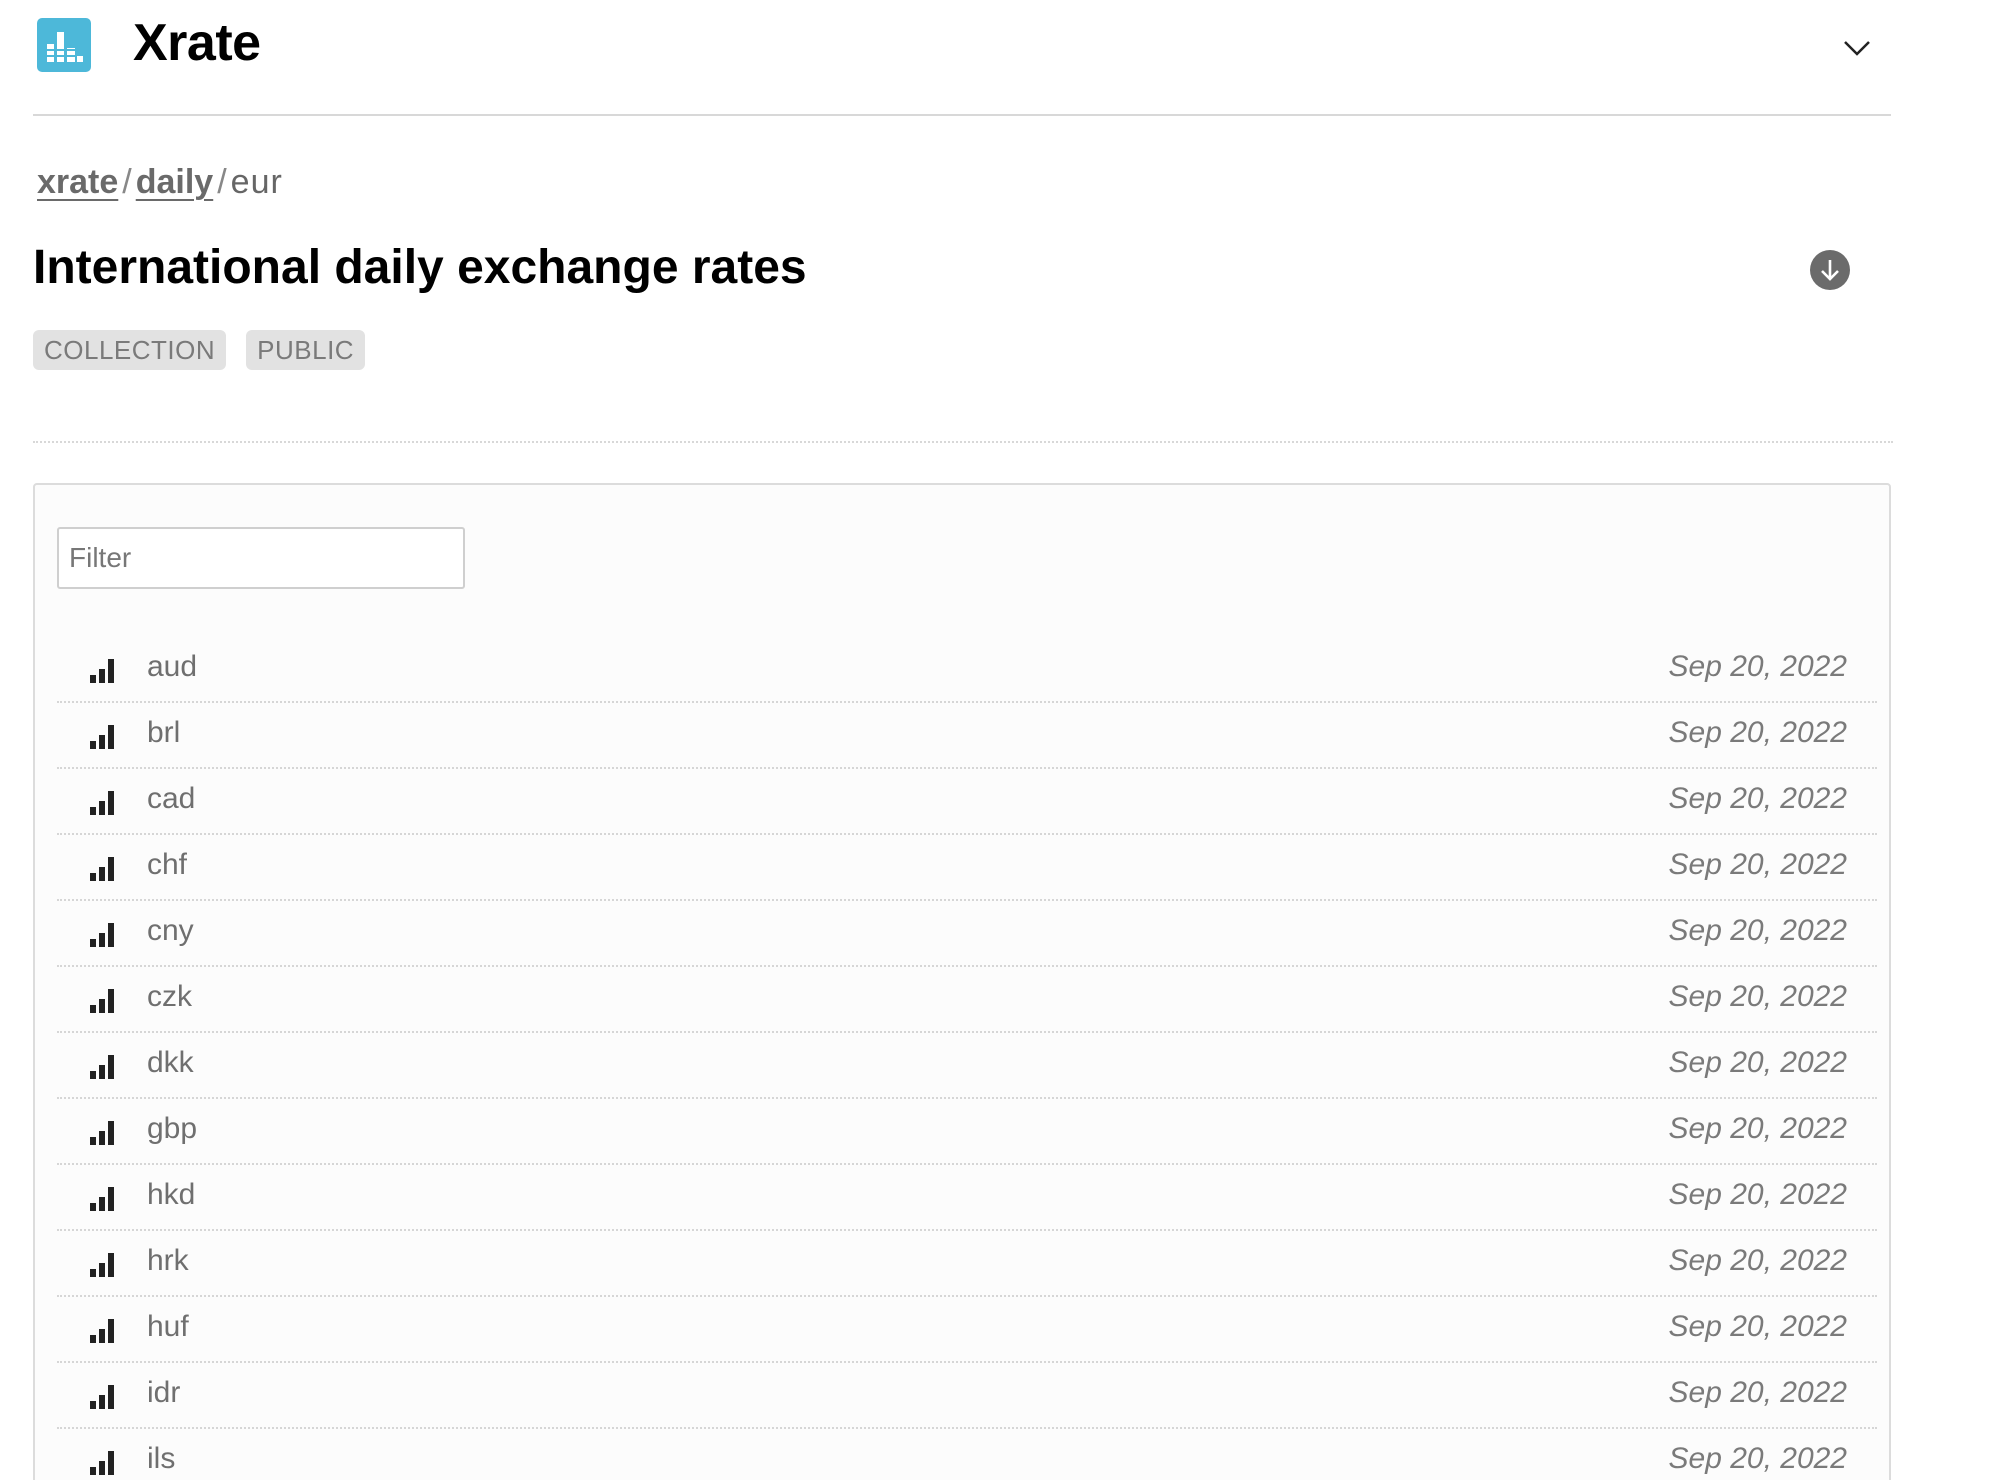  What do you see at coordinates (420, 267) in the screenshot?
I see `page-title: International daily exchange rates` at bounding box center [420, 267].